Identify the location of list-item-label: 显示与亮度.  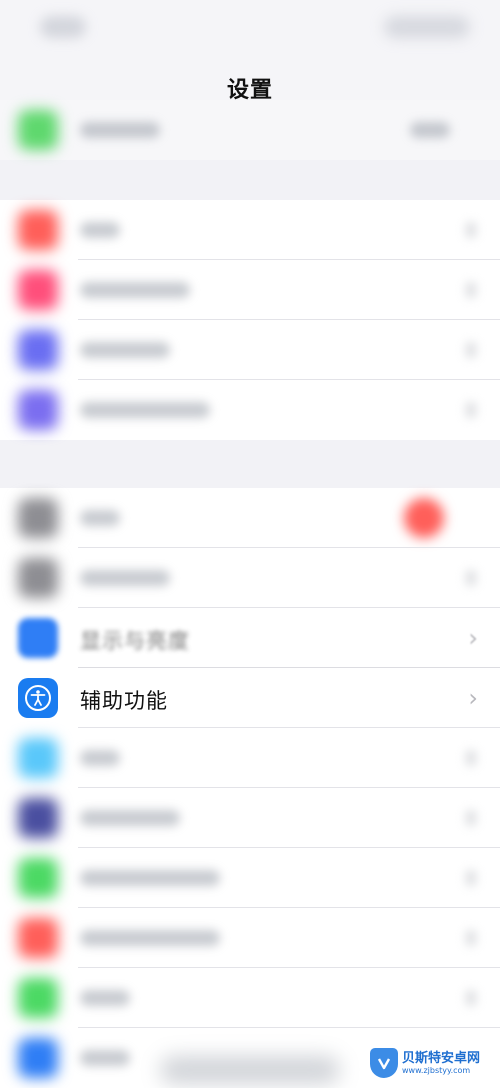
(135, 641).